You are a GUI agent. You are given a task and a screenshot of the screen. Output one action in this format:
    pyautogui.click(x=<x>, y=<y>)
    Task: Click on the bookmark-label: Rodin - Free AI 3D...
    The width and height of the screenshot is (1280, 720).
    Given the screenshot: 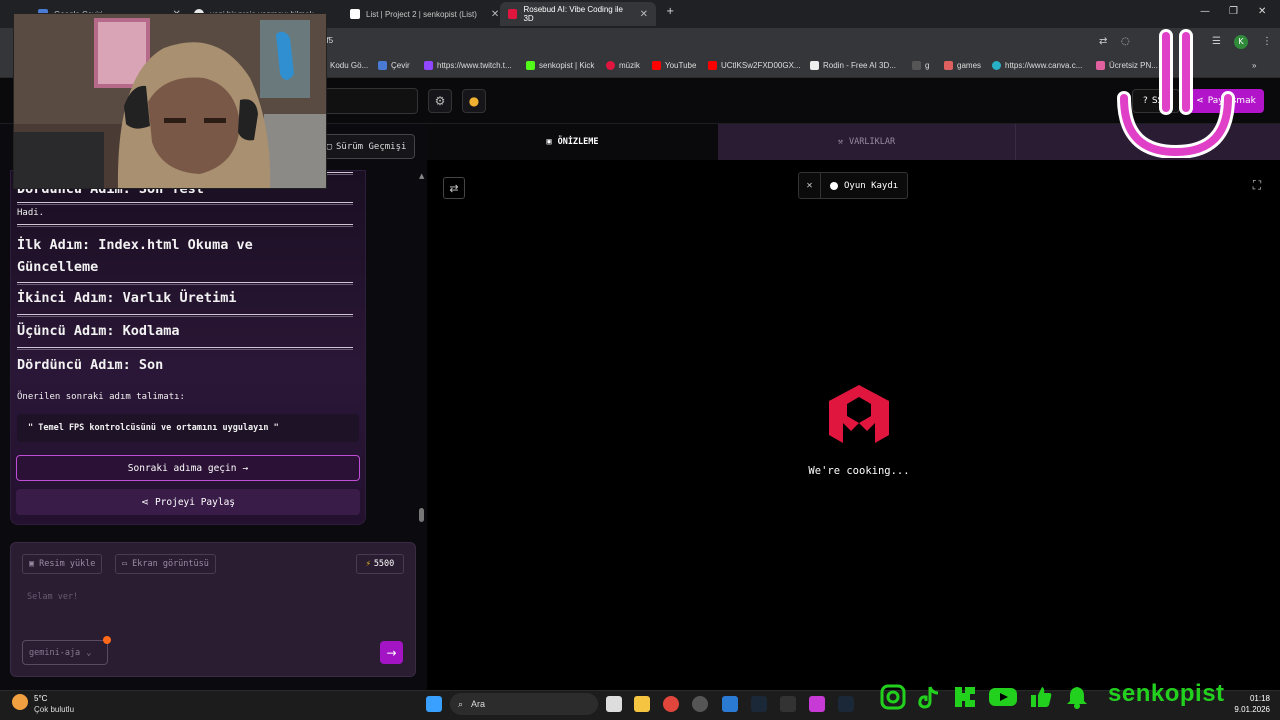 What is the action you would take?
    pyautogui.click(x=859, y=65)
    